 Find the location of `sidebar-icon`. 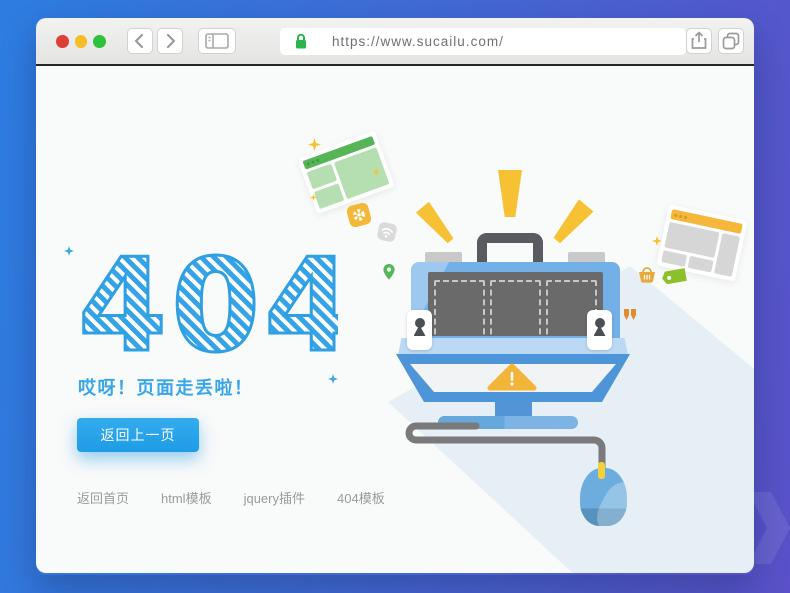

sidebar-icon is located at coordinates (217, 41).